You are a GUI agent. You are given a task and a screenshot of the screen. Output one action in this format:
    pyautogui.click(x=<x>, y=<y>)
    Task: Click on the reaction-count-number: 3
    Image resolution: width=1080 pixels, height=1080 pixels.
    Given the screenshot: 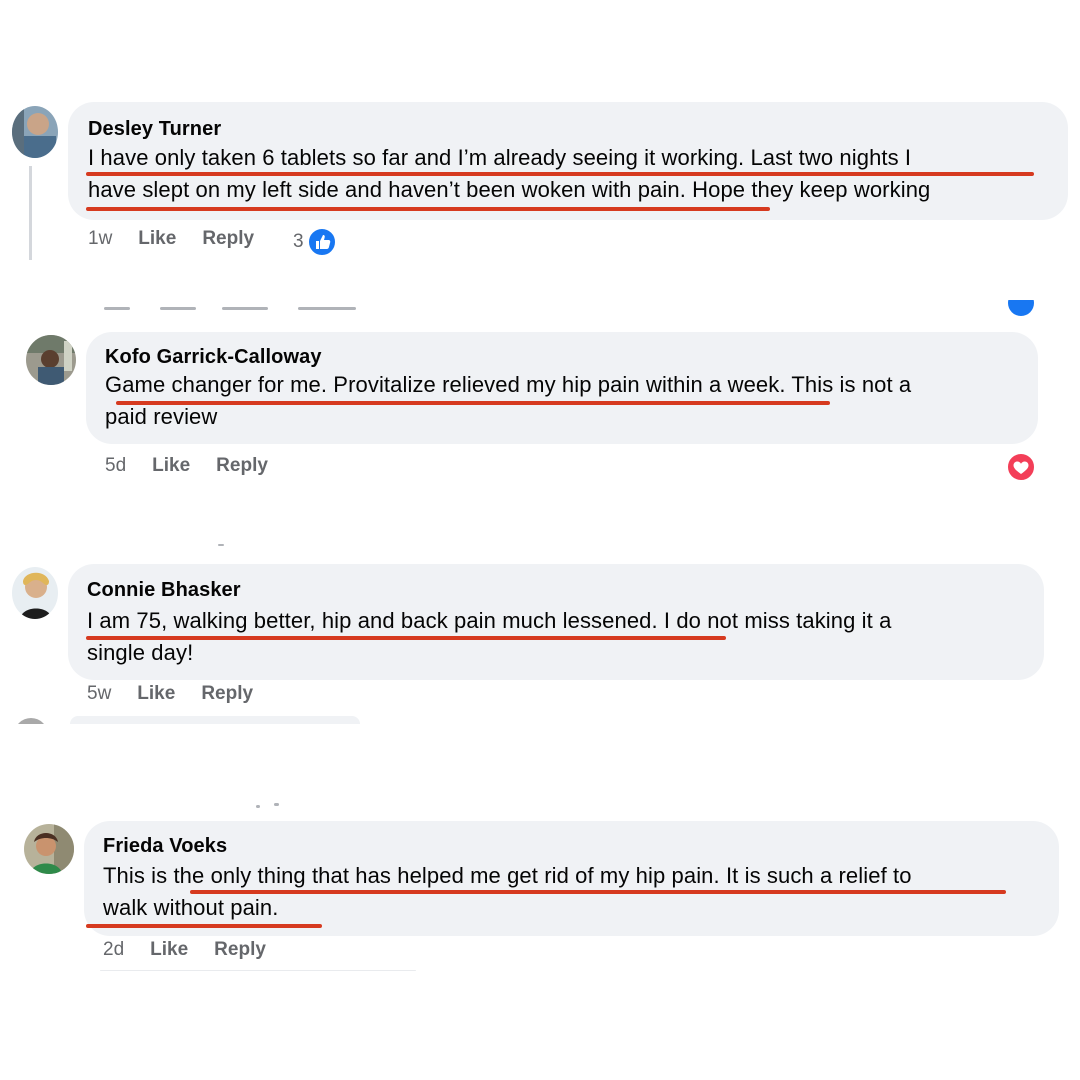 What is the action you would take?
    pyautogui.click(x=298, y=241)
    